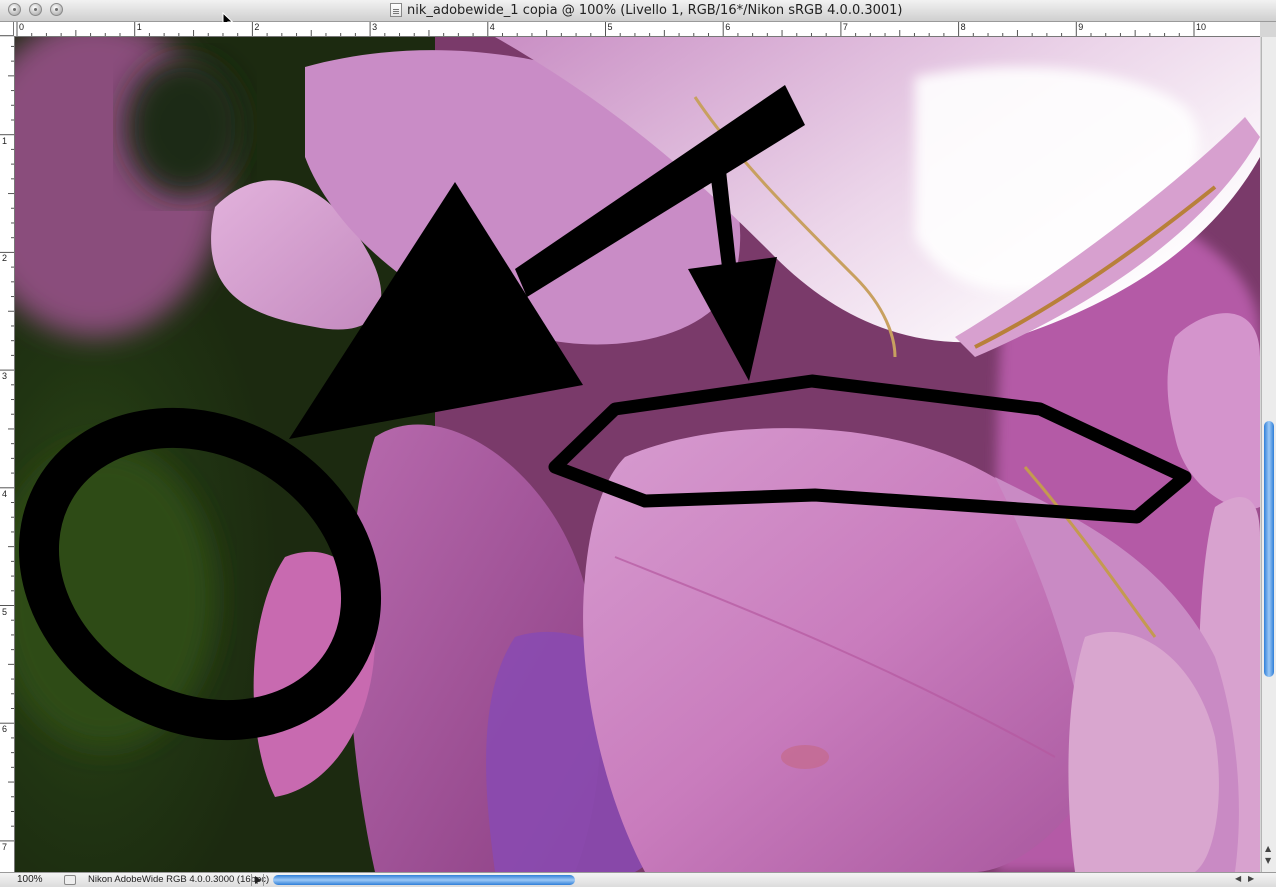 Image resolution: width=1276 pixels, height=887 pixels. What do you see at coordinates (7, 29) in the screenshot?
I see `ruler-origin` at bounding box center [7, 29].